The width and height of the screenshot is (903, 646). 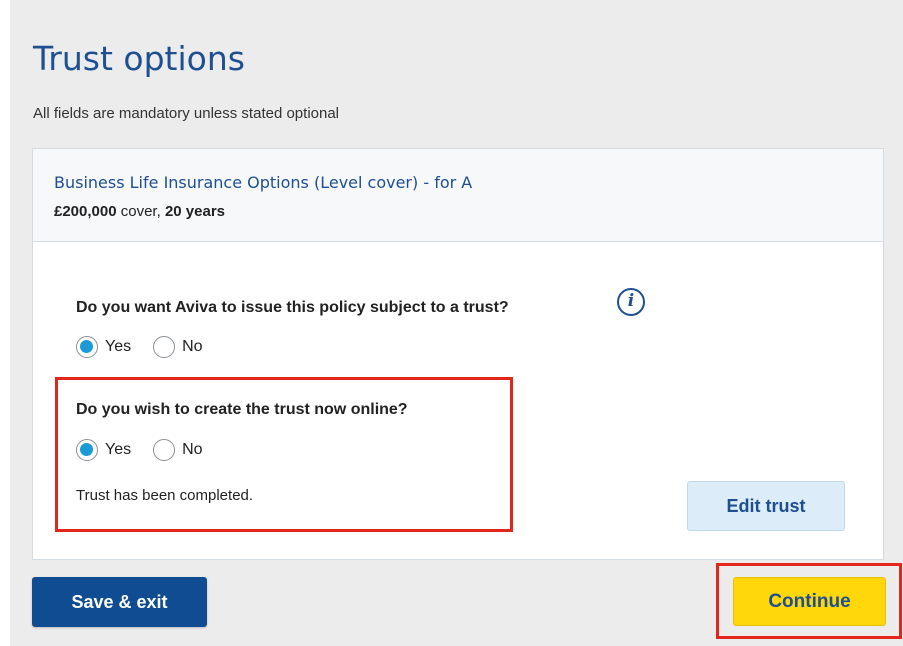 What do you see at coordinates (103, 347) in the screenshot?
I see `trust-yes-option: Yes` at bounding box center [103, 347].